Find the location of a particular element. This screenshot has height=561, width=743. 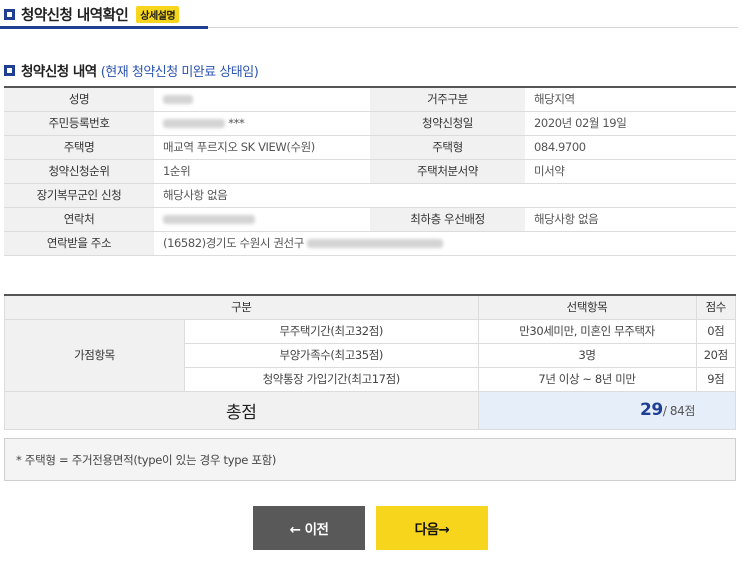

page-header: 청약신청 내역확인 상세설명 is located at coordinates (92, 14).